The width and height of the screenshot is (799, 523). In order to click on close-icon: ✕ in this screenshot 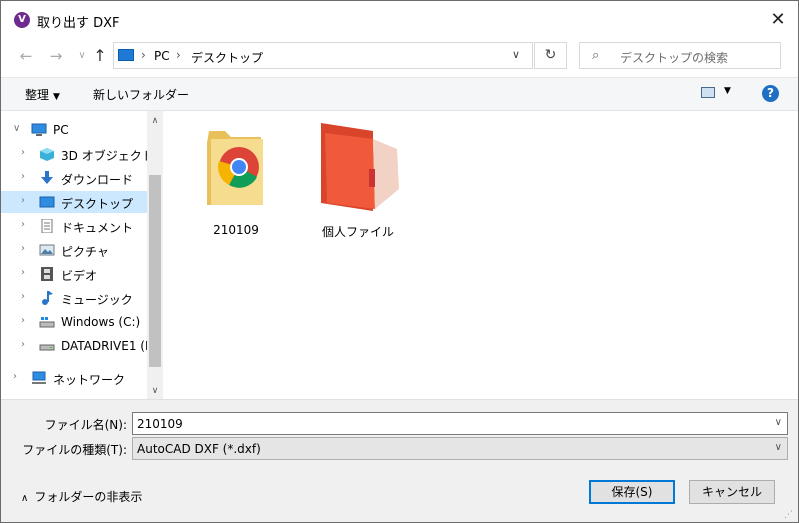, I will do `click(778, 20)`.